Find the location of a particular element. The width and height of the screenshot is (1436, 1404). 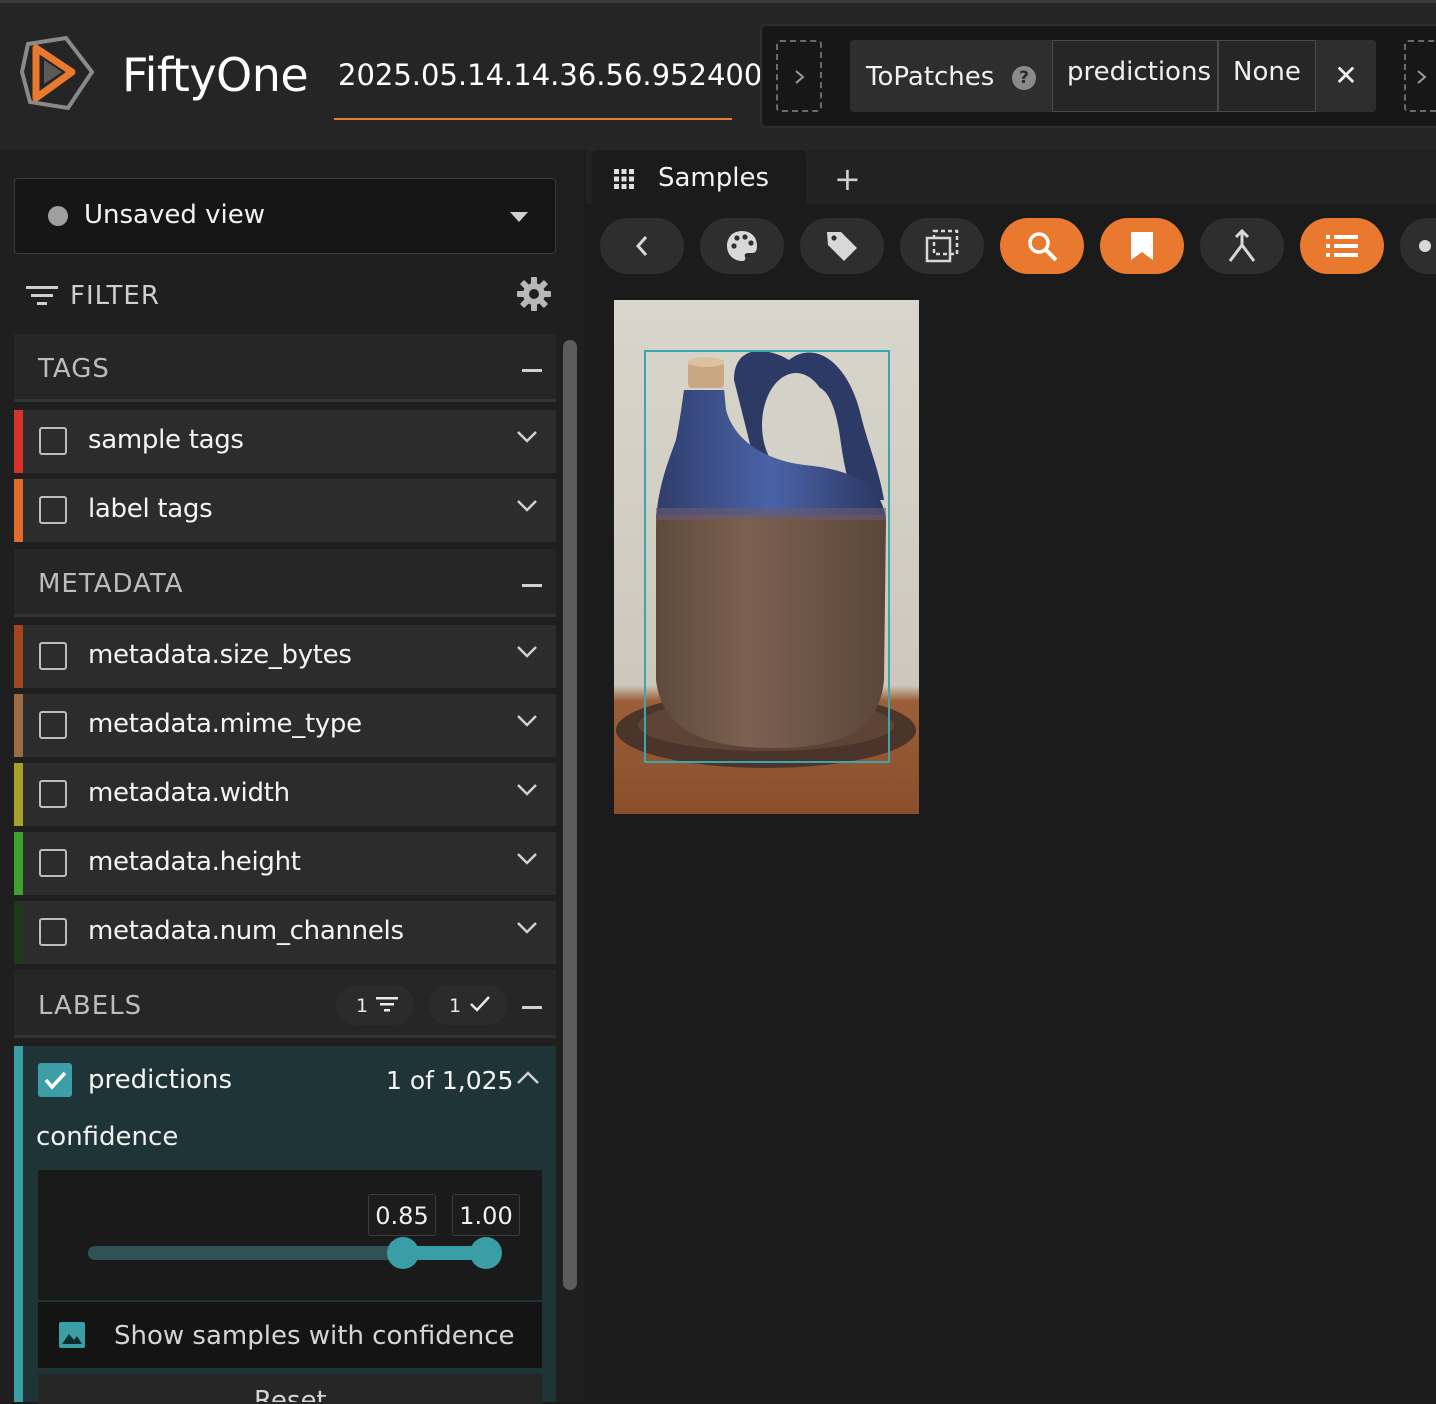

view-status-dot is located at coordinates (58, 216).